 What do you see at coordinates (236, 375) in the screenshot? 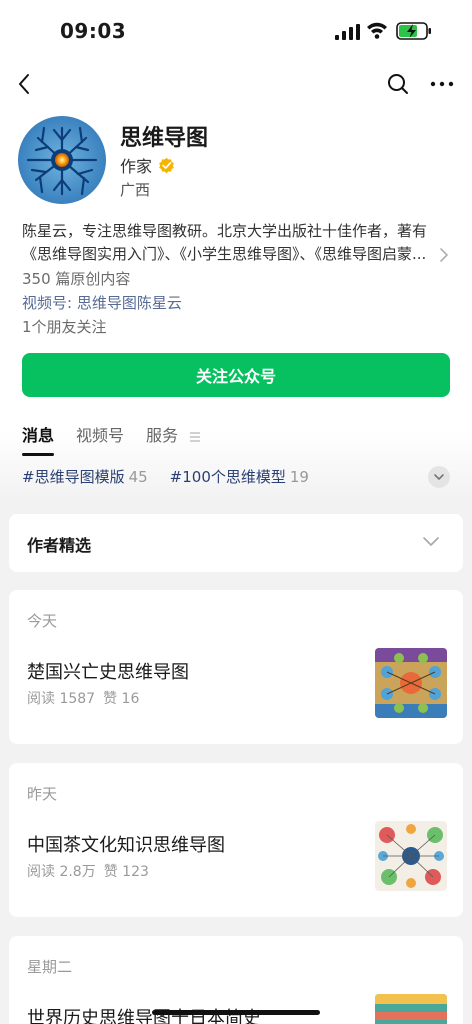
I see `follow-button: 关注公众号` at bounding box center [236, 375].